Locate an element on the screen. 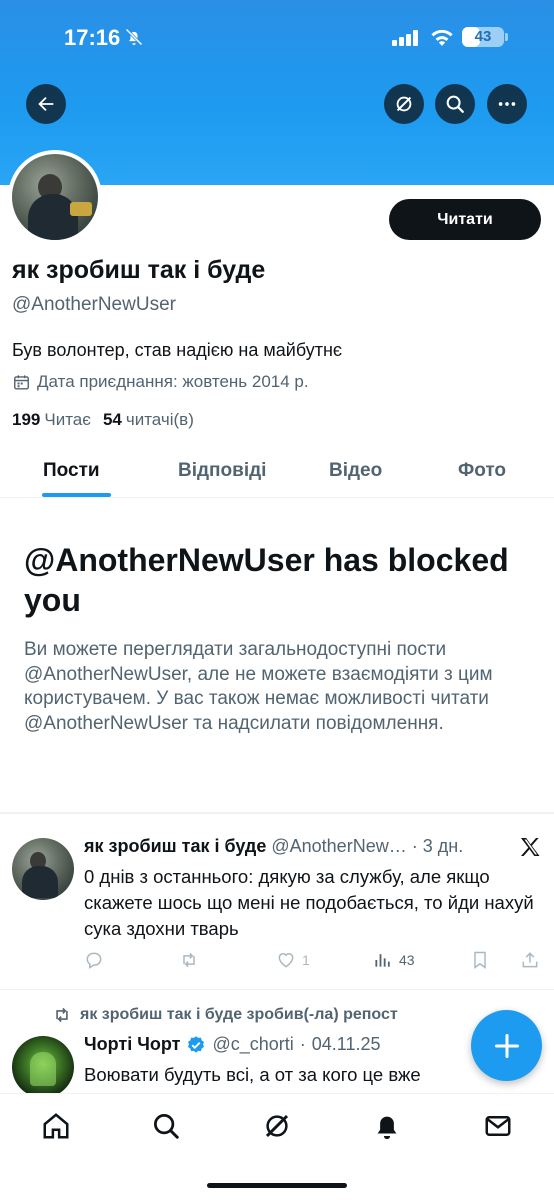  following-label: Читає is located at coordinates (67, 419).